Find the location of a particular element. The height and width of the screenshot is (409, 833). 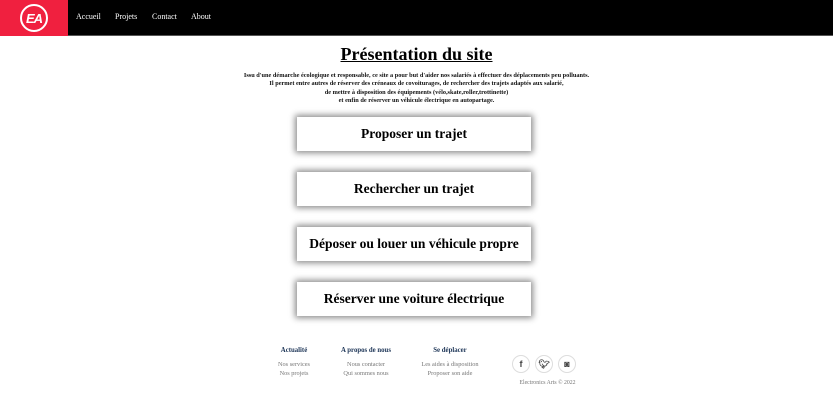

logo: EA is located at coordinates (34, 18).